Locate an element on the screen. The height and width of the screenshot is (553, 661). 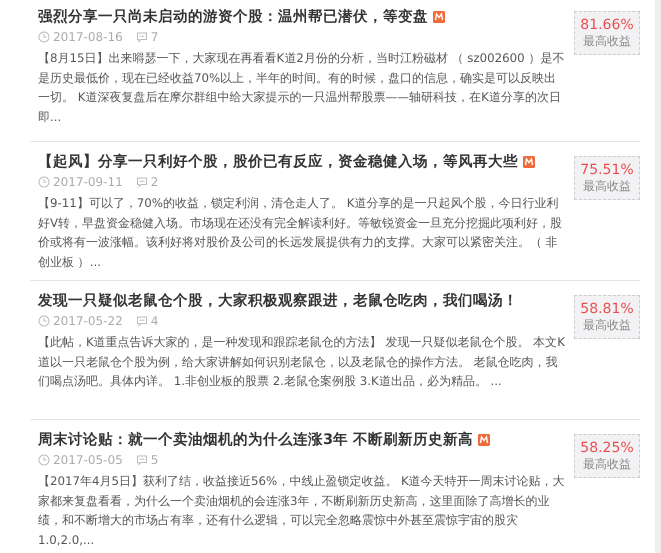
comment-count: 4 is located at coordinates (154, 321).